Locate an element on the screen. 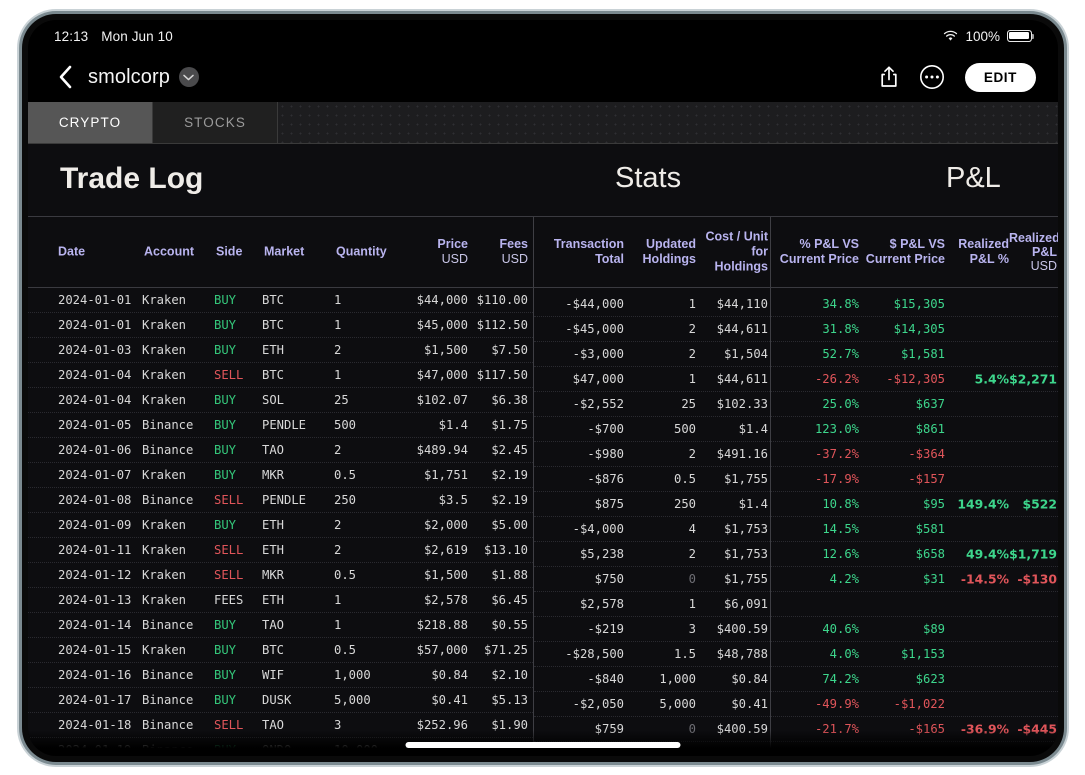  cell-usd-pnl-vs-current: $637 is located at coordinates (903, 404).